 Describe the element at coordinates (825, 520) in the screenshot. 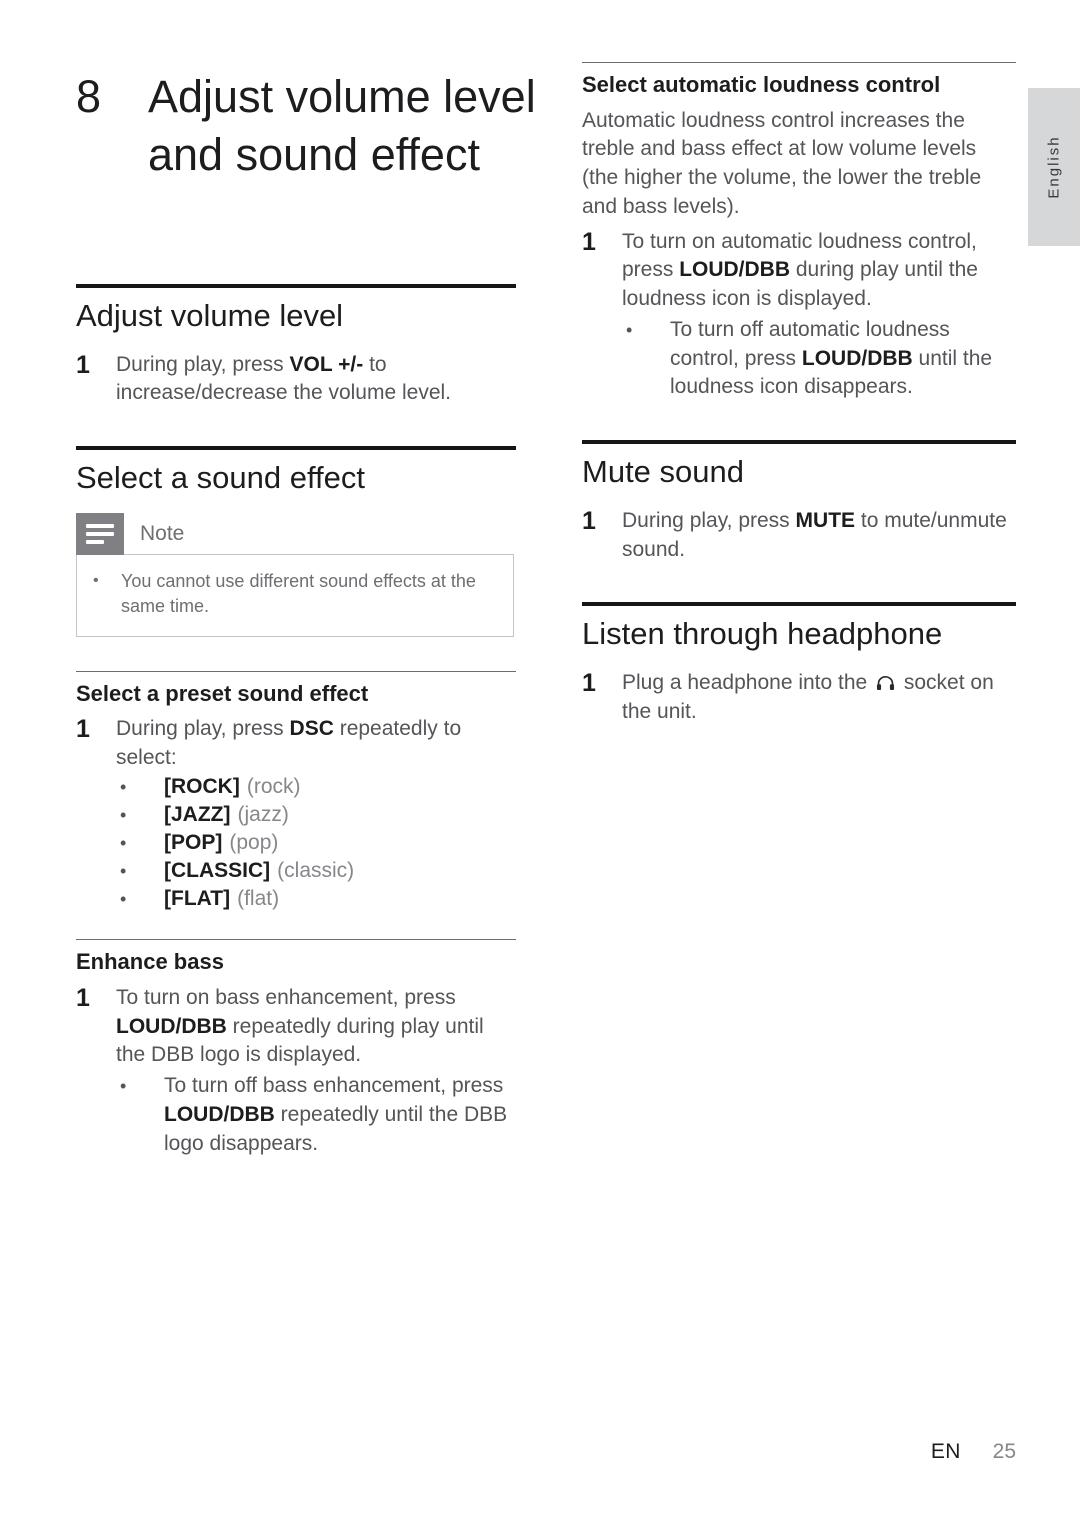

I see `key-label: MUTE` at that location.